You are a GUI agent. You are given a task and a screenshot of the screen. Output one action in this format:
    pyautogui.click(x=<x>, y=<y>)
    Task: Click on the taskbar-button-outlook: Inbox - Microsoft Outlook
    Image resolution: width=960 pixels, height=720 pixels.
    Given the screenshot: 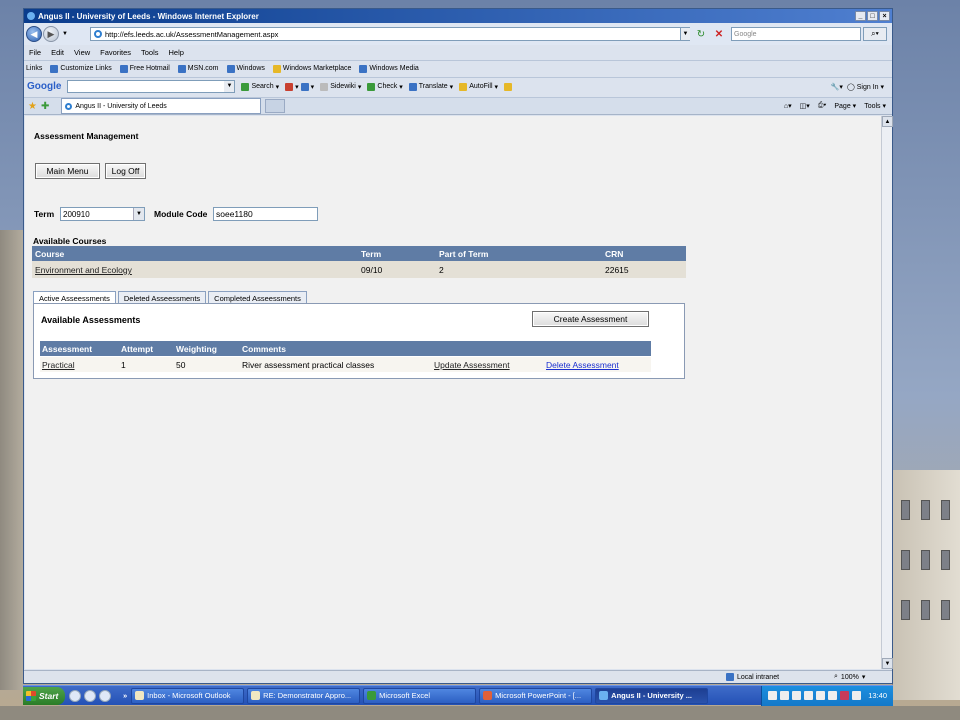 What is the action you would take?
    pyautogui.click(x=188, y=695)
    